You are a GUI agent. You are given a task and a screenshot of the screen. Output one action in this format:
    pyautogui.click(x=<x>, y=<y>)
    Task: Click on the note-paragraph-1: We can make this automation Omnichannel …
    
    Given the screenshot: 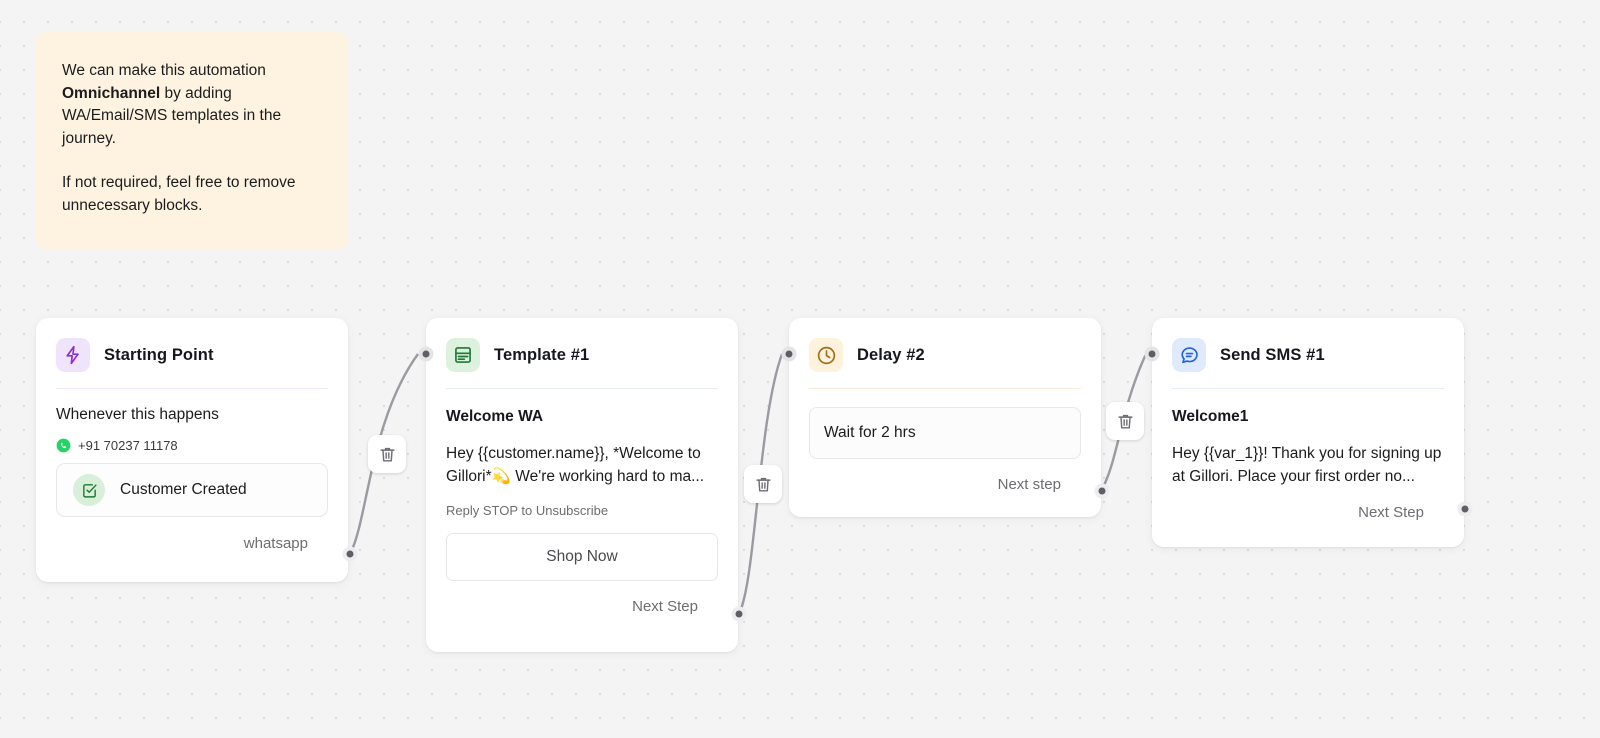 What is the action you would take?
    pyautogui.click(x=192, y=105)
    